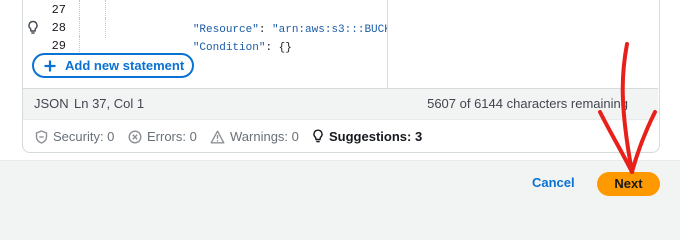 The image size is (680, 240). I want to click on code-line-28: 28 "Condition": {}, so click(197, 36).